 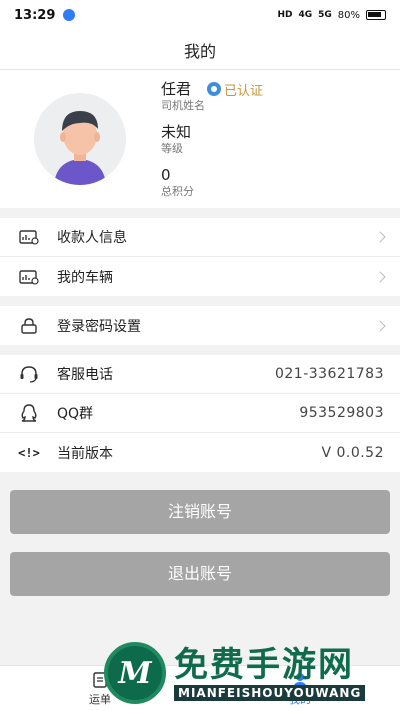 I want to click on status-indicators: HD 4G 5G 80%, so click(x=331, y=15).